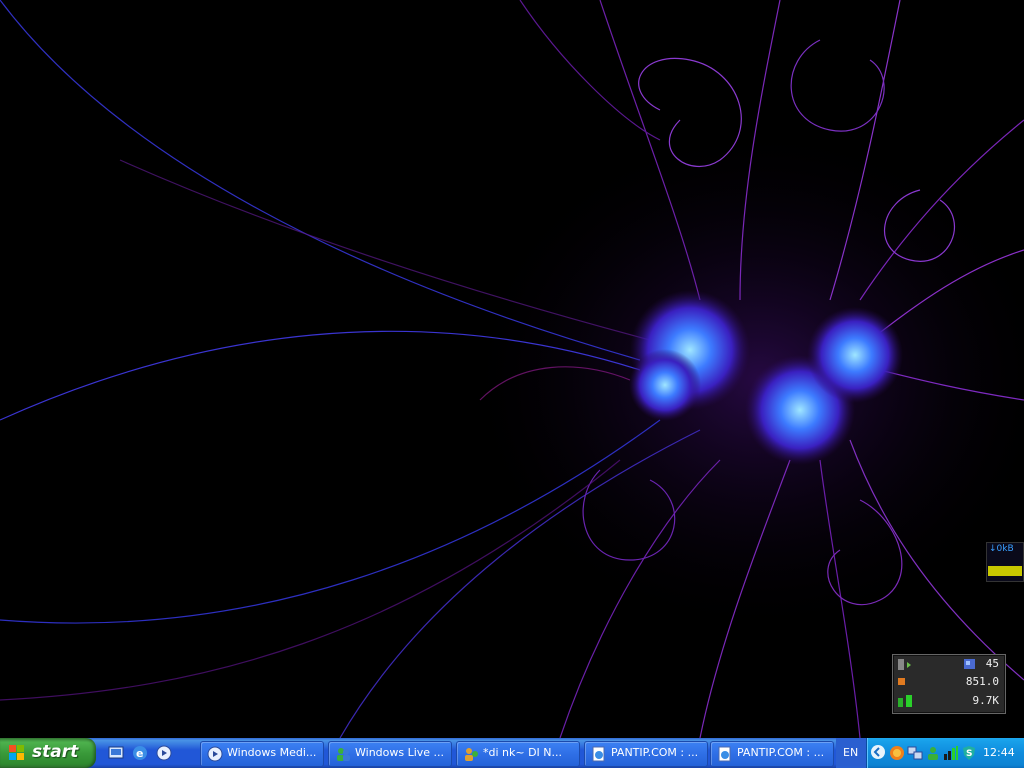 The image size is (1024, 768). I want to click on system-monitor-value: 851.0, so click(982, 681).